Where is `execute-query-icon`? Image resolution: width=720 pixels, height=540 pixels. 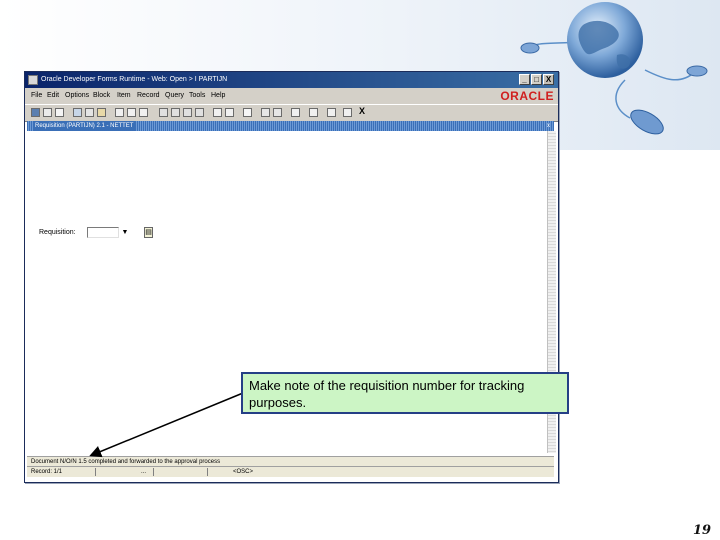 execute-query-icon is located at coordinates (131, 112).